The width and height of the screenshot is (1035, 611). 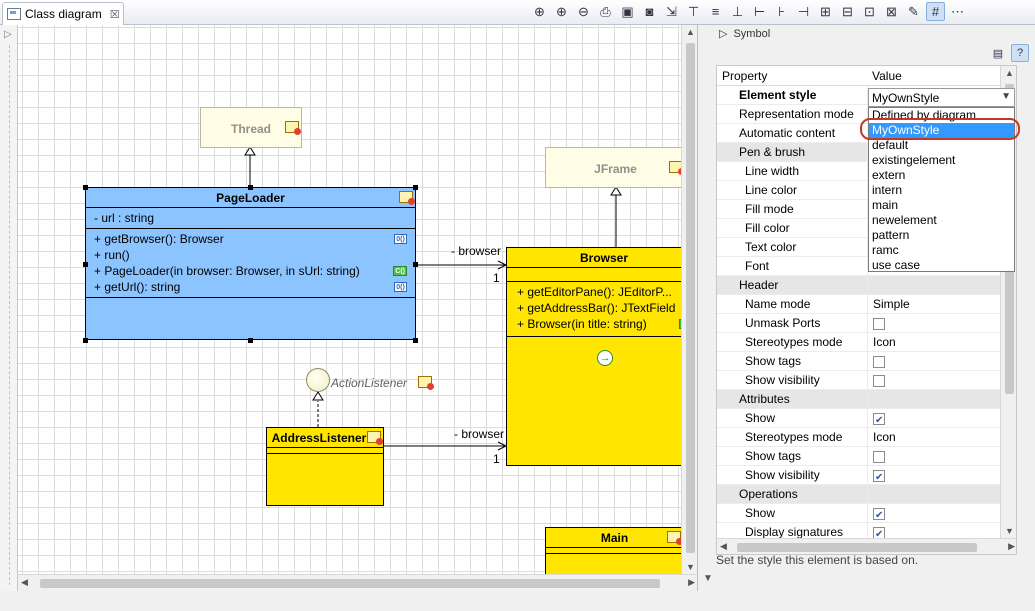 What do you see at coordinates (847, 11) in the screenshot?
I see `distribute-v-icon: ⊟` at bounding box center [847, 11].